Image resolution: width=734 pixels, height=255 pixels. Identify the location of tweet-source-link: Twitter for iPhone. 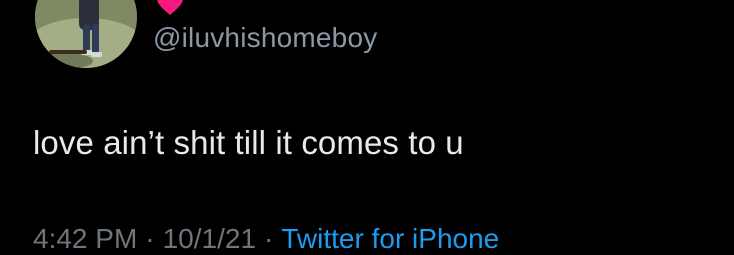
(390, 238).